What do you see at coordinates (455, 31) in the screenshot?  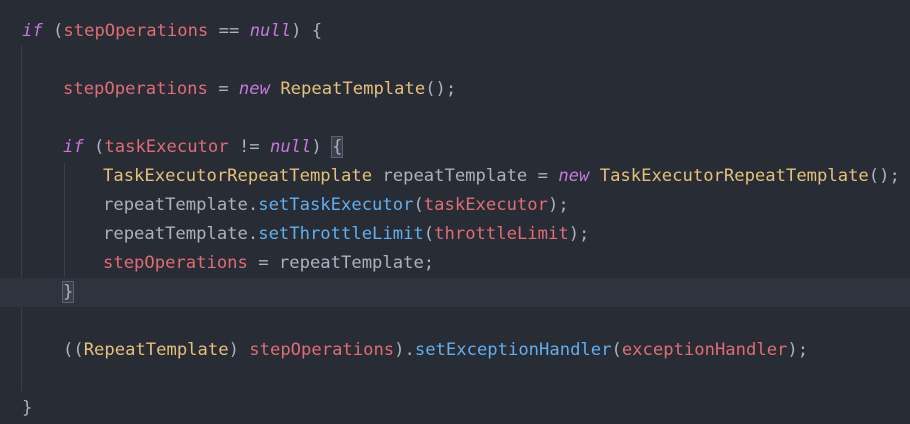 I see `code-line: if (stepOperations == null) {` at bounding box center [455, 31].